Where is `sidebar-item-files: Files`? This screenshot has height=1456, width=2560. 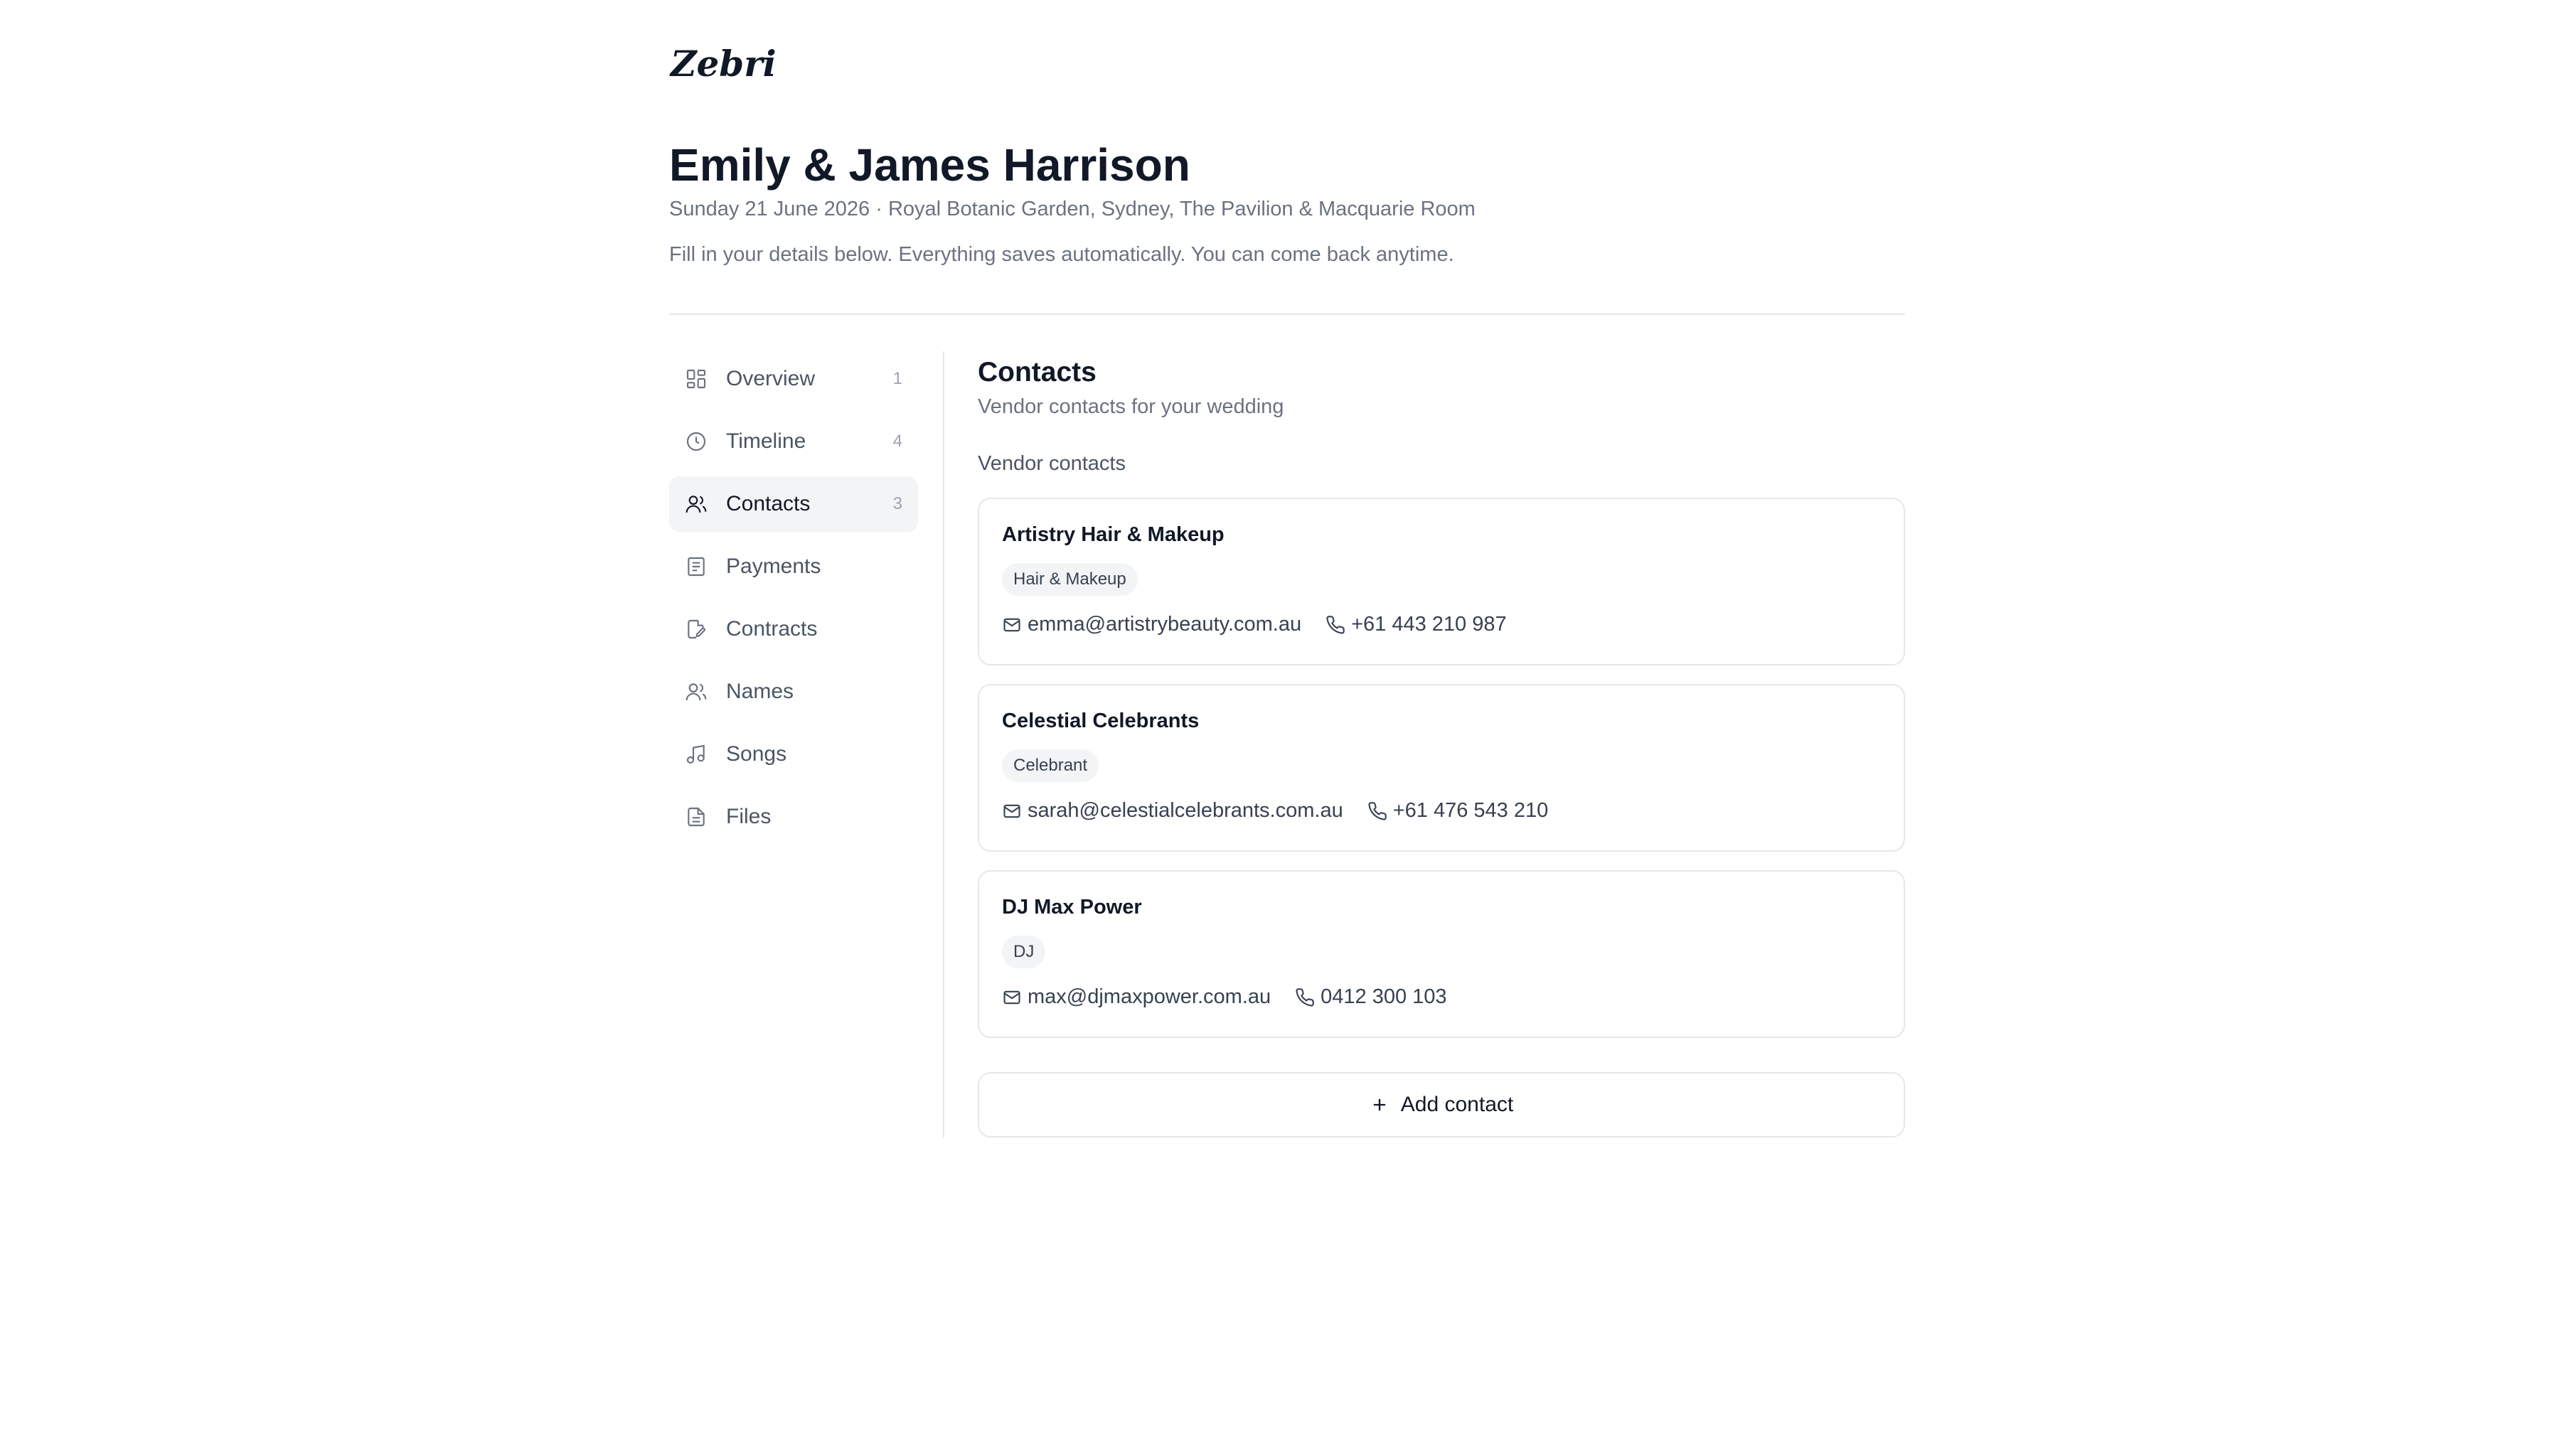 sidebar-item-files: Files is located at coordinates (793, 817).